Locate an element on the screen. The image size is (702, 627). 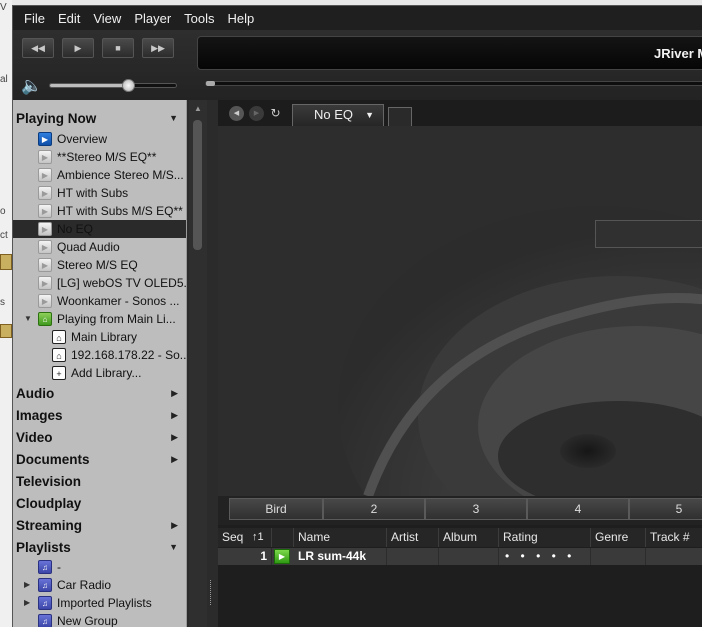
refresh-icon: ↻ is located at coordinates (275, 113).